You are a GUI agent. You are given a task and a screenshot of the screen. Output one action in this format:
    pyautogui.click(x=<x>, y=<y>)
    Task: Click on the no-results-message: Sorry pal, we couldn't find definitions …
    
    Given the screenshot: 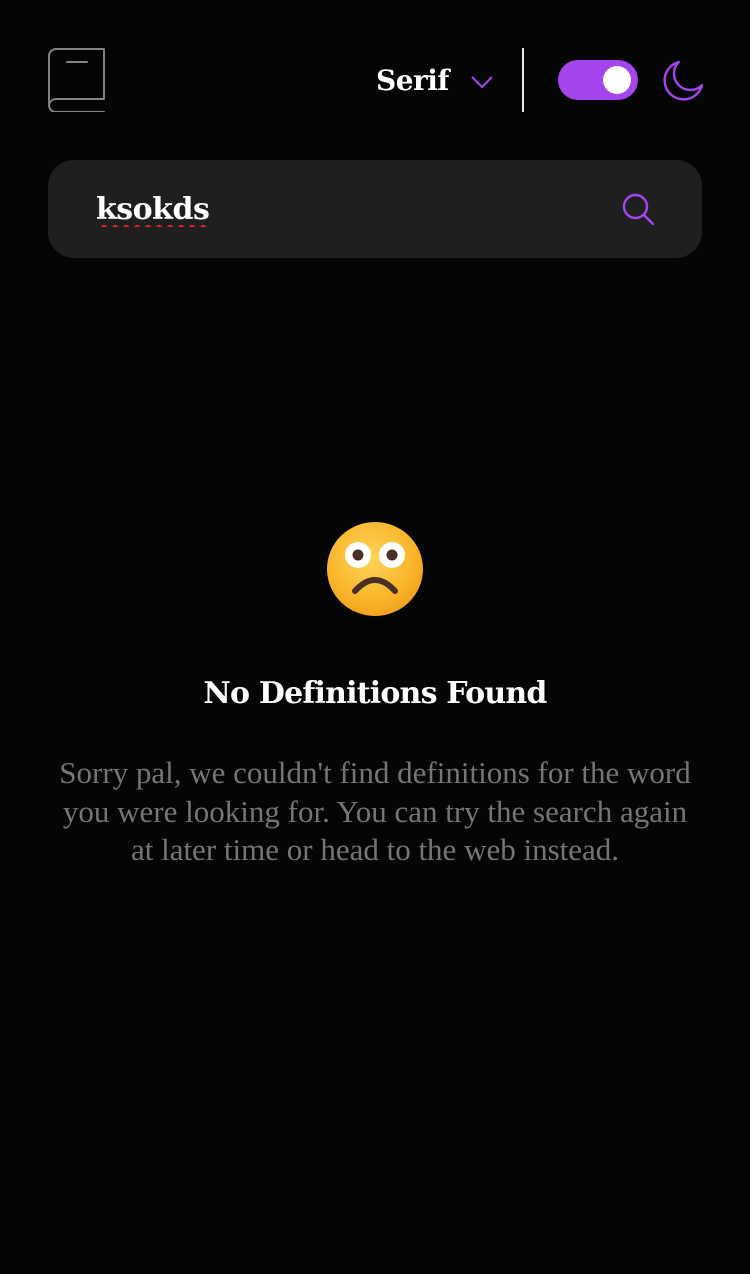 What is the action you would take?
    pyautogui.click(x=375, y=811)
    